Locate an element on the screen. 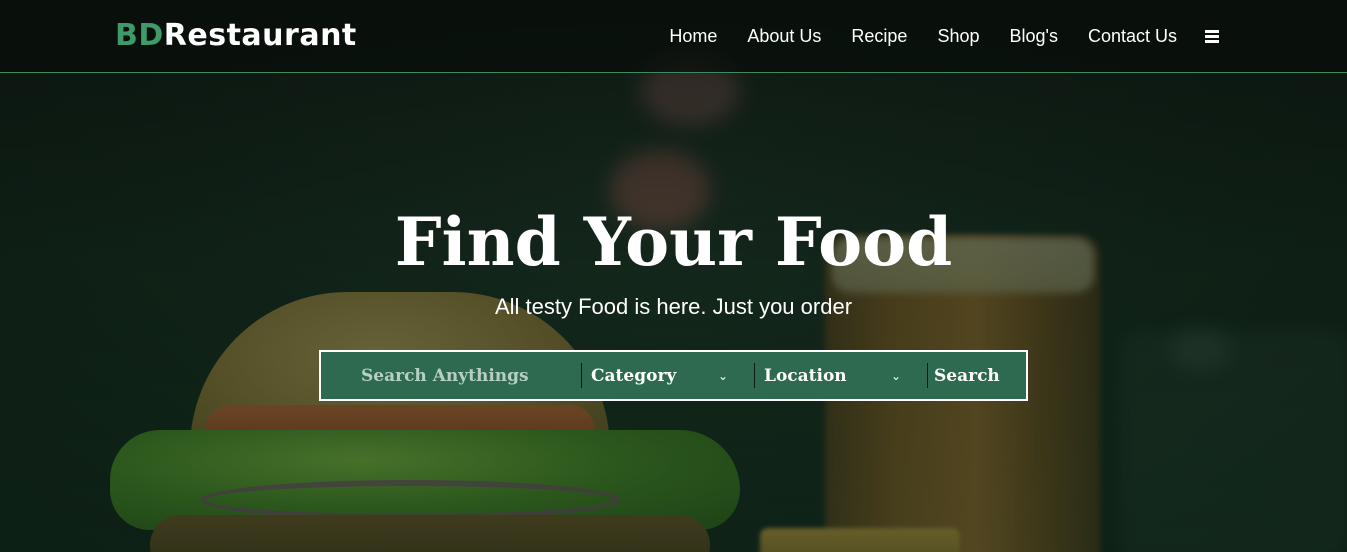 This screenshot has height=552, width=1347. search-button: Search is located at coordinates (964, 376).